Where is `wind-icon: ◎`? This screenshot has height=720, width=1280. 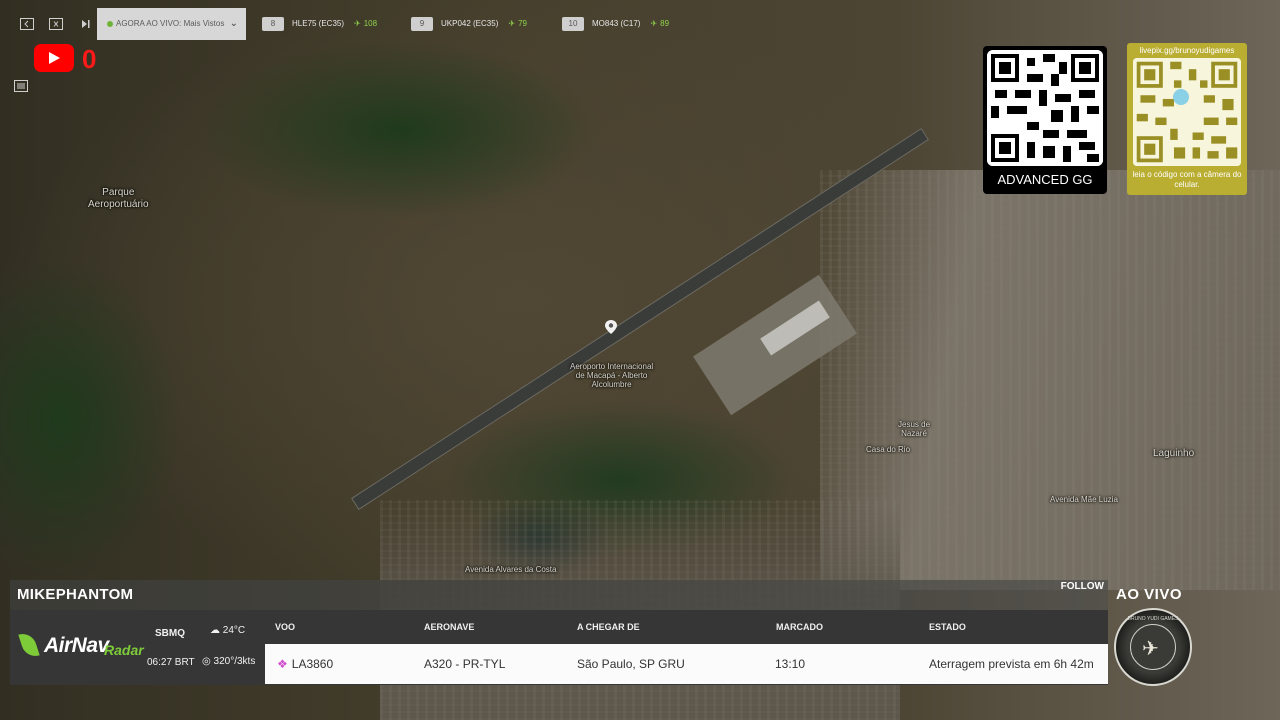
wind-icon: ◎ is located at coordinates (206, 661).